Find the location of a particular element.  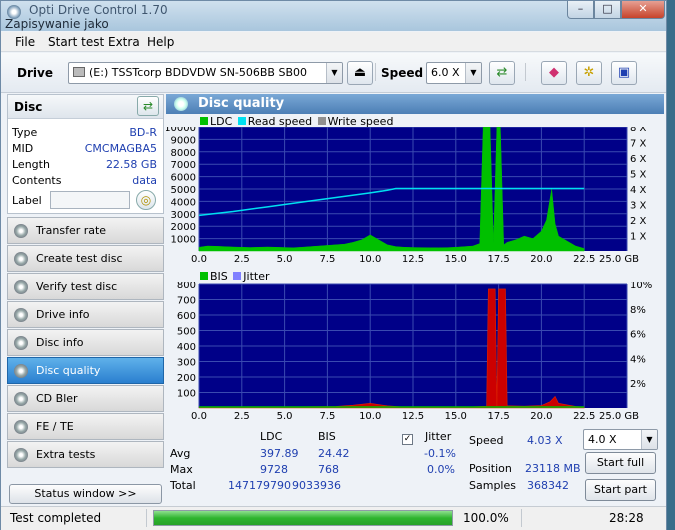

c1-x-tick: 20.0 is located at coordinates (541, 259).